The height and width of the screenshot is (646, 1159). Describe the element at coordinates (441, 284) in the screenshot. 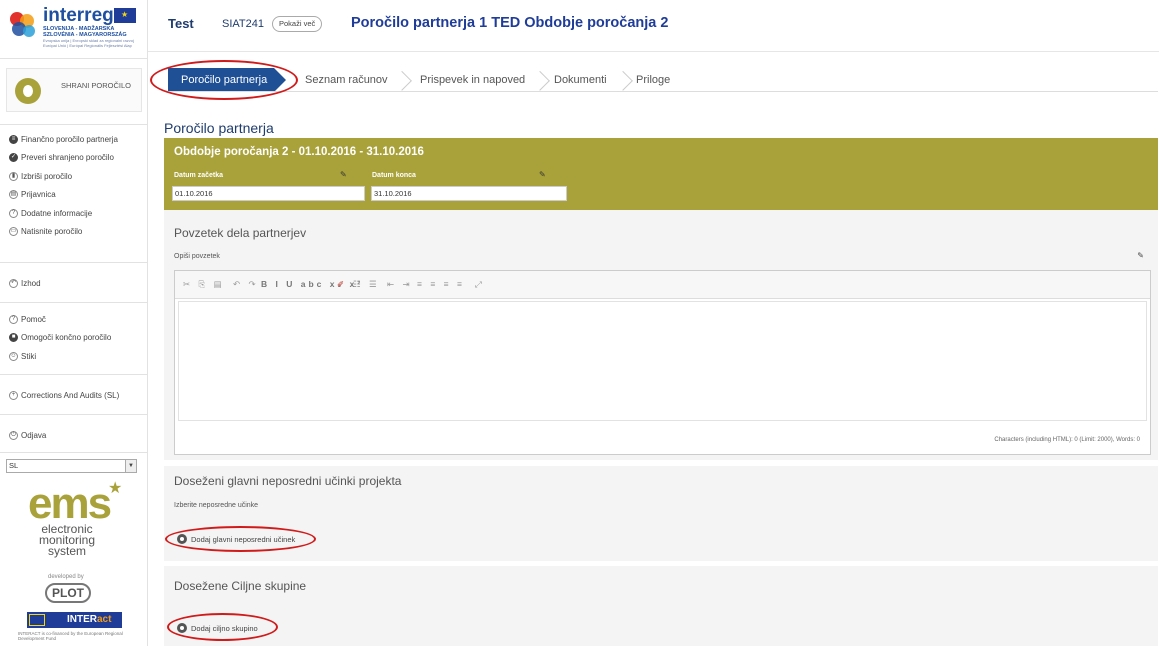

I see `align-icons: ≡ ≡ ≡ ≡` at that location.